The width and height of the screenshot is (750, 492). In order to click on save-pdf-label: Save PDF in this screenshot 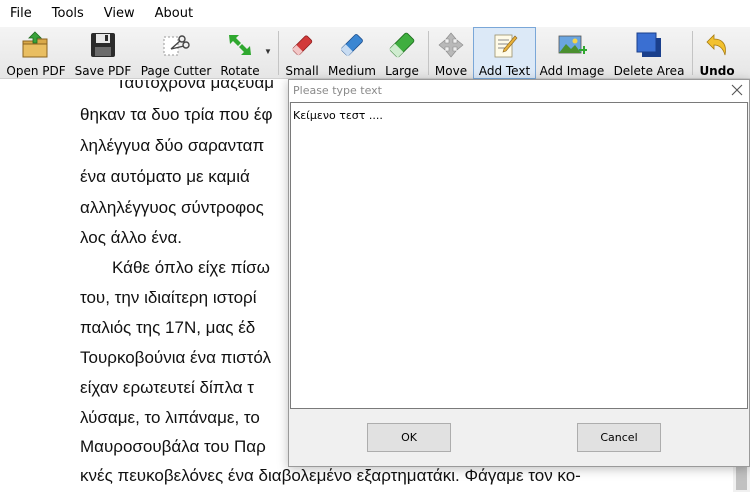, I will do `click(103, 71)`.